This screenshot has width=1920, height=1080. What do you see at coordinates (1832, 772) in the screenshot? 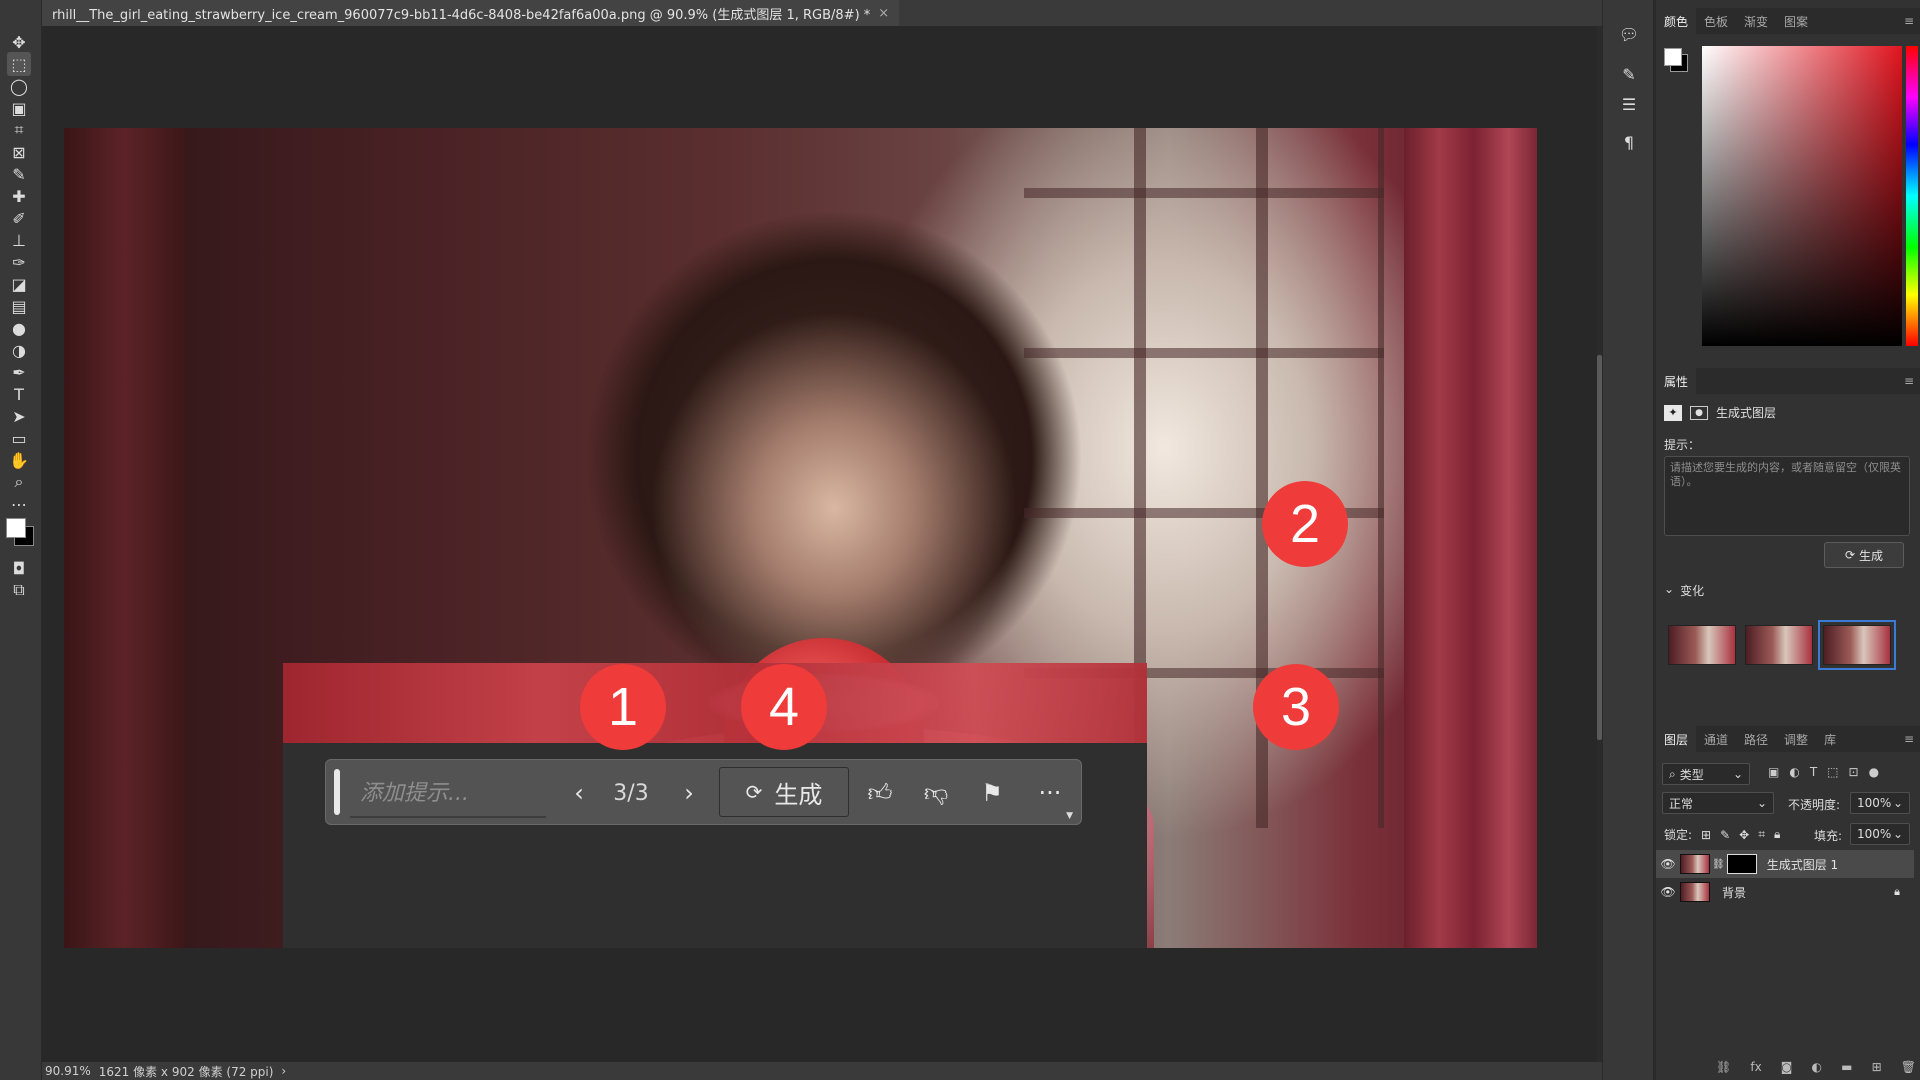
I see `filter-shape-icon: ⬚` at bounding box center [1832, 772].